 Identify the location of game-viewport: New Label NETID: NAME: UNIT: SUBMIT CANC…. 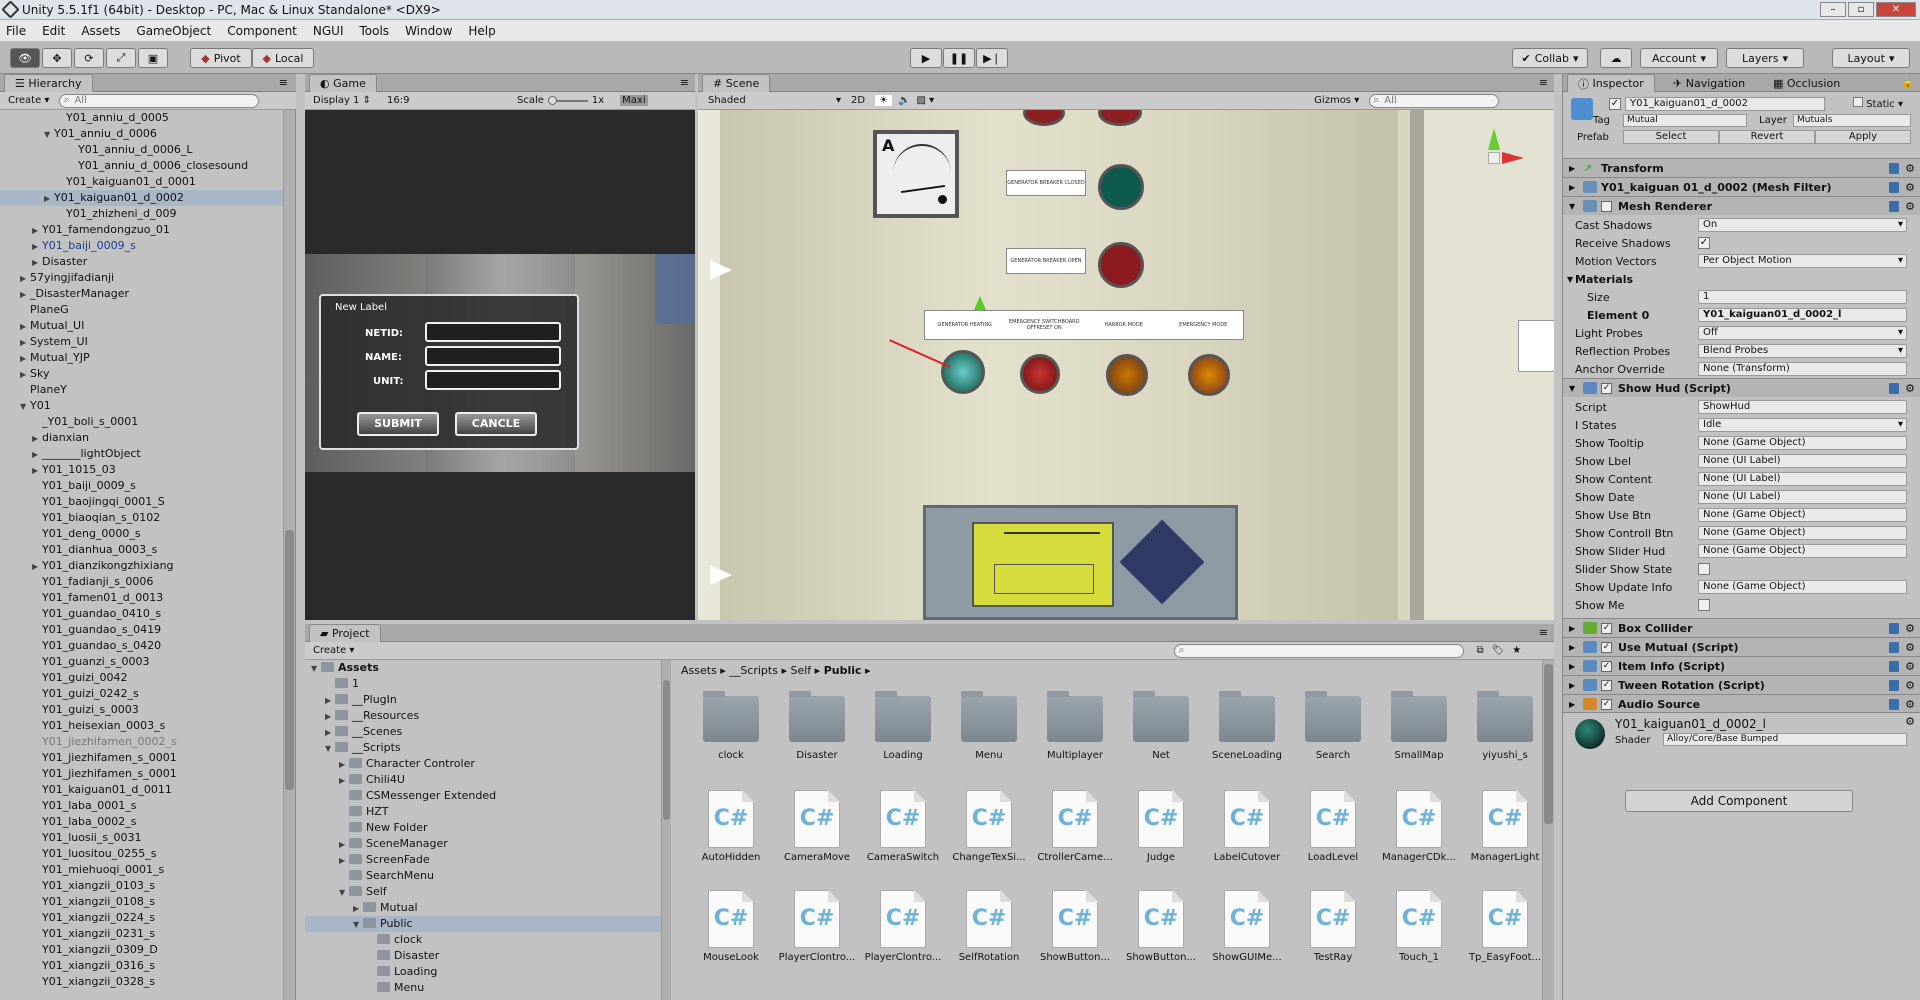
(500, 365).